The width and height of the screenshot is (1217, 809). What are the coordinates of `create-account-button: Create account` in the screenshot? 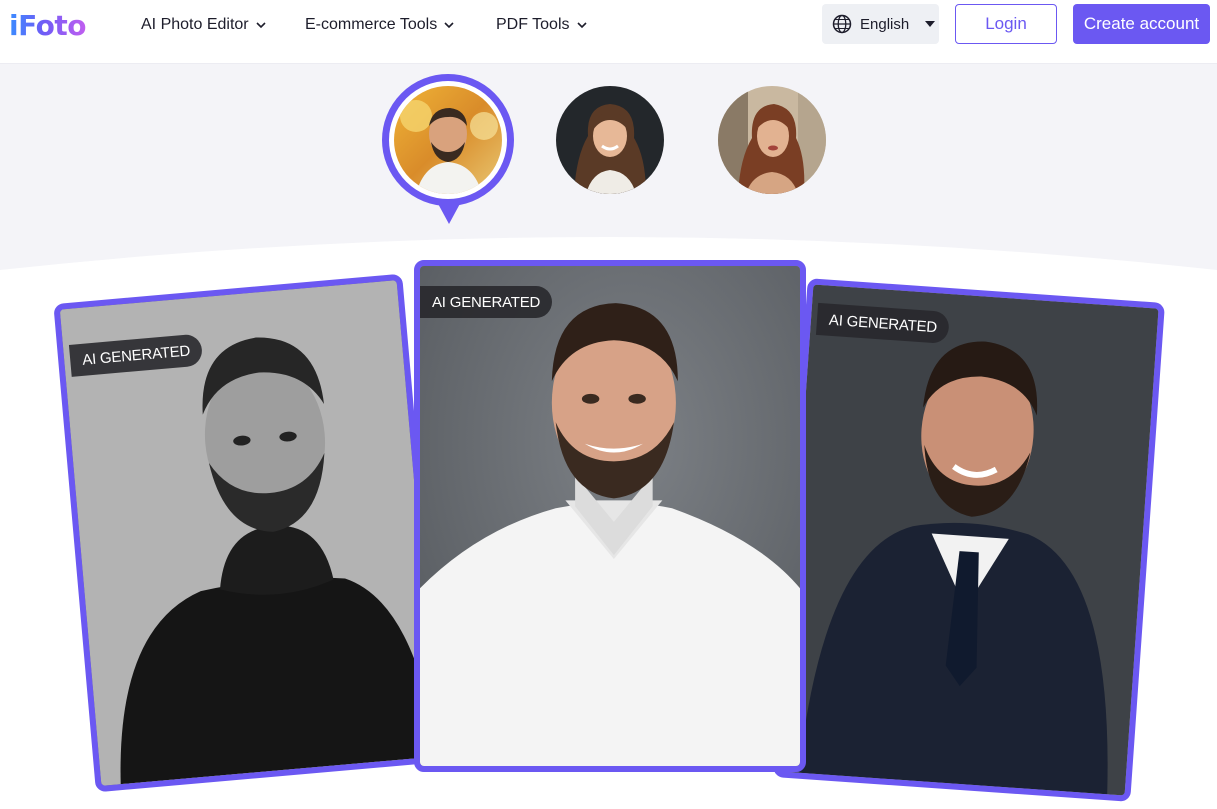 It's located at (1141, 24).